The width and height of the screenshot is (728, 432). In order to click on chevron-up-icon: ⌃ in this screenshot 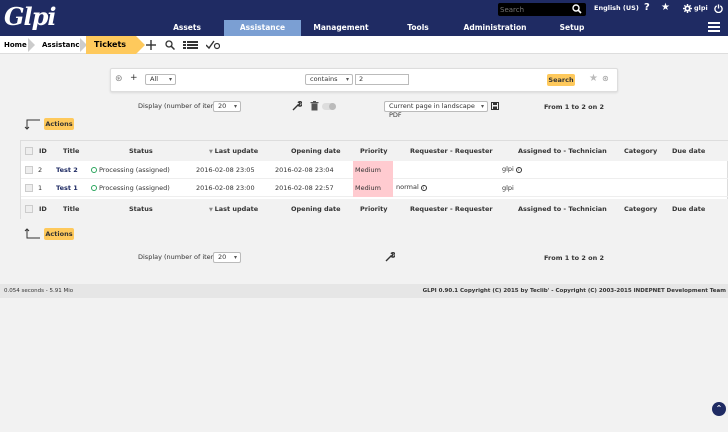, I will do `click(719, 408)`.